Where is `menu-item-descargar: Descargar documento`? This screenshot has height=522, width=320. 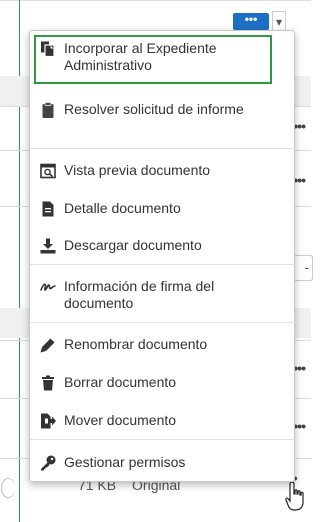
menu-item-descargar: Descargar documento is located at coordinates (163, 245).